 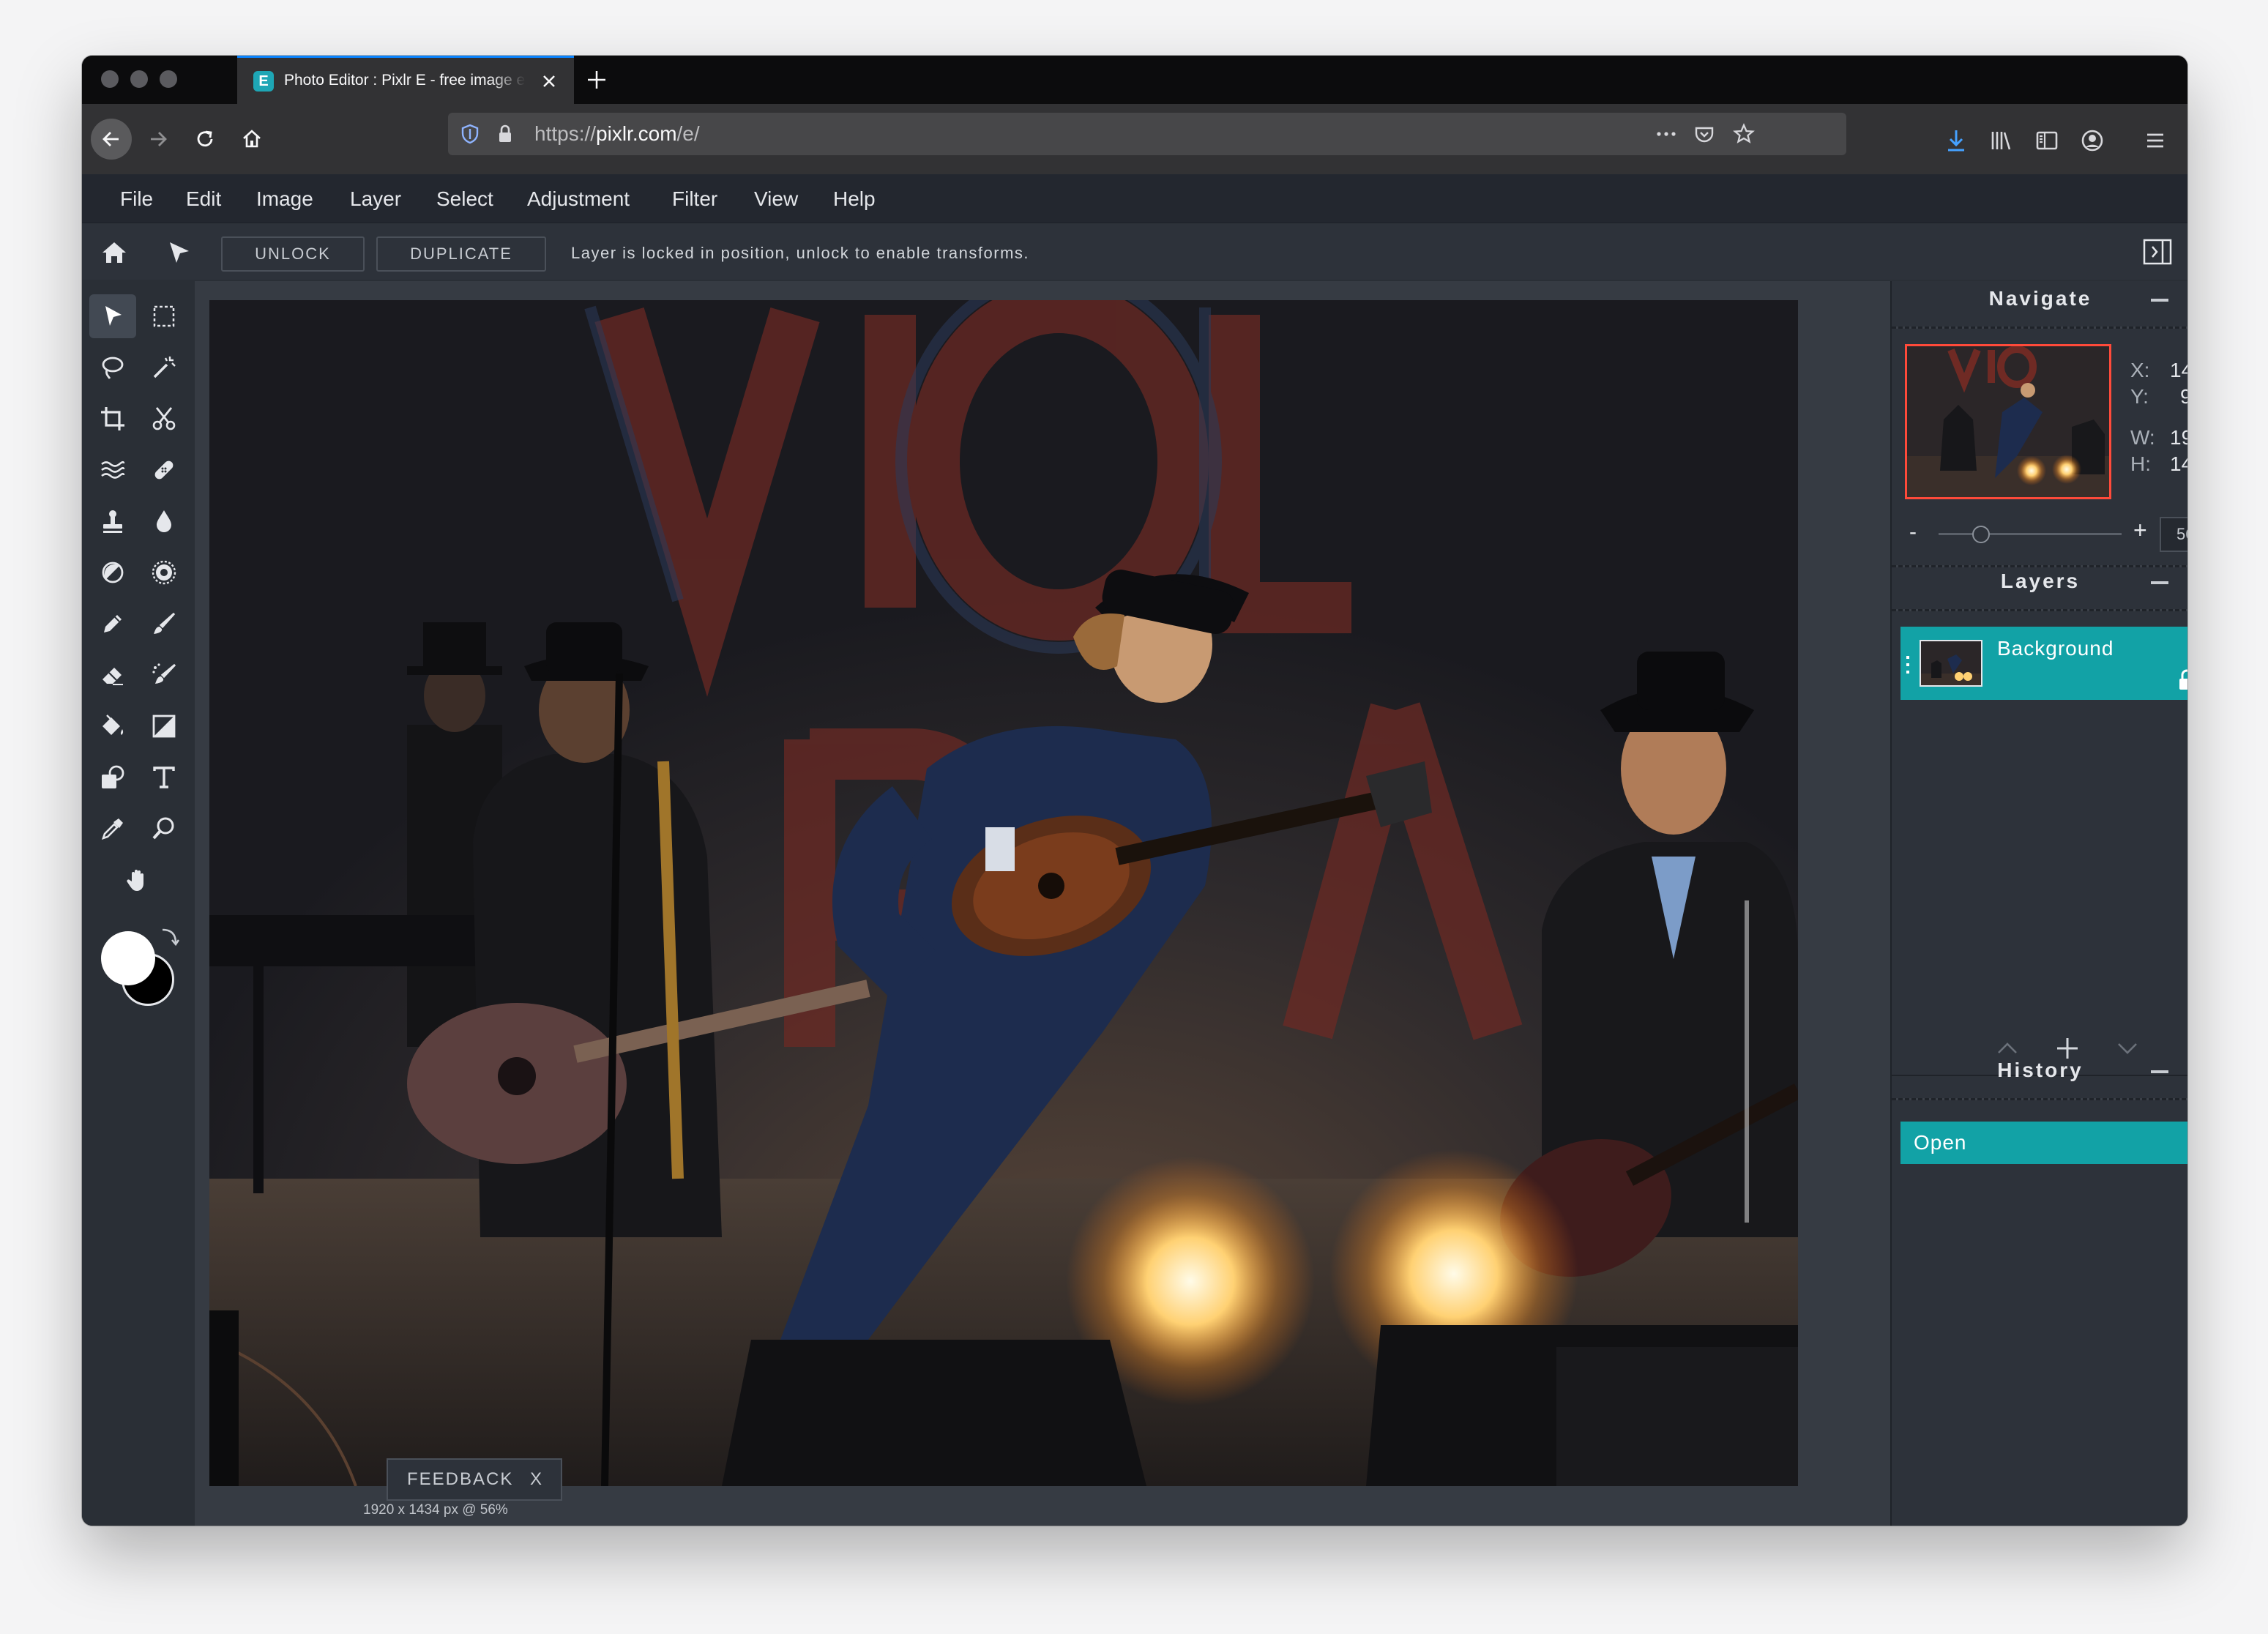 I want to click on menu-filter: Filter, so click(x=695, y=199).